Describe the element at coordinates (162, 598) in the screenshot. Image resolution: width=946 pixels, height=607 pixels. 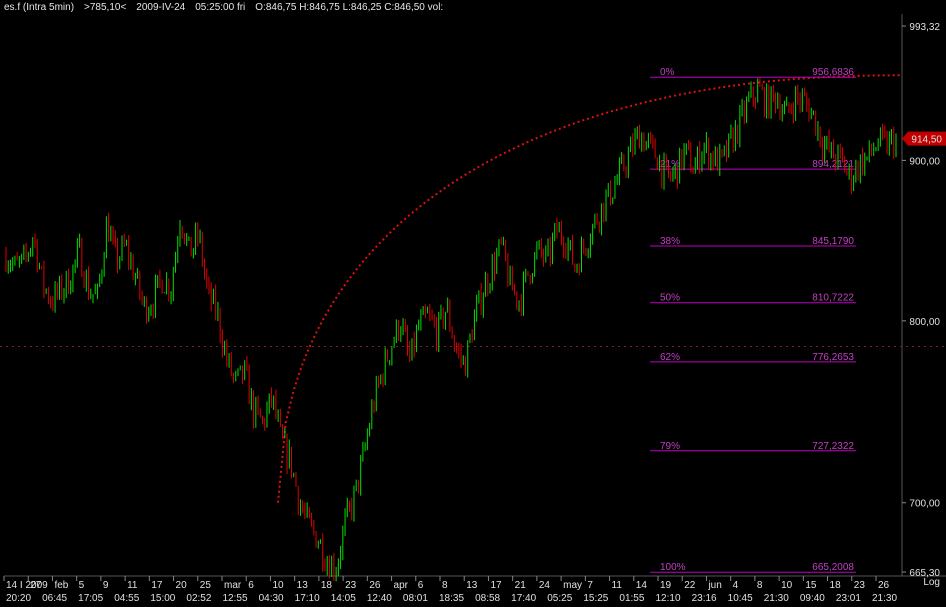
I see `x-tick-label: 15:00` at that location.